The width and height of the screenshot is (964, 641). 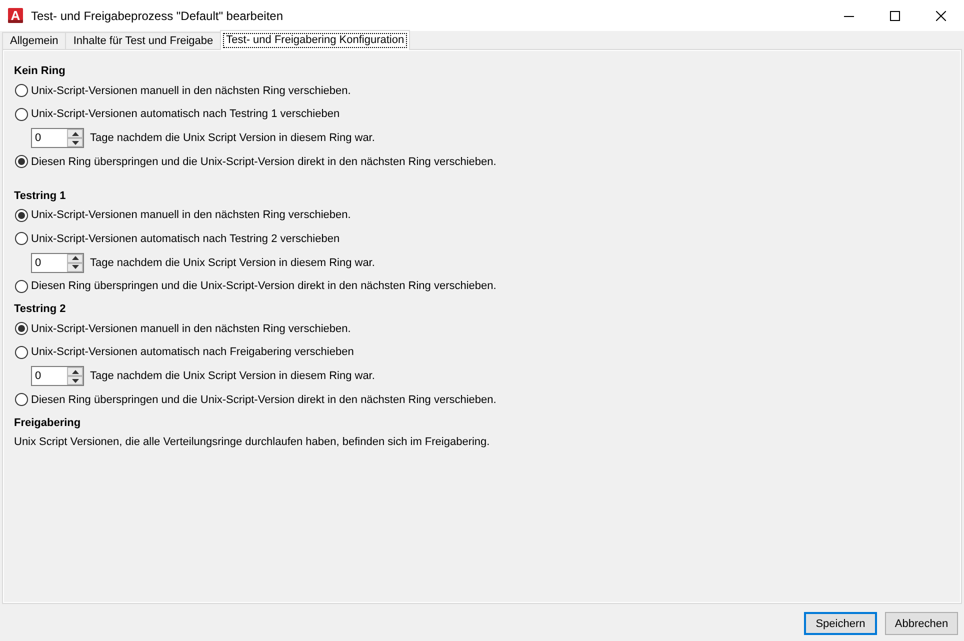 I want to click on radio-button: Unix-Script-Versionen automatisch nach Testring 2 verschieben, so click(x=177, y=238).